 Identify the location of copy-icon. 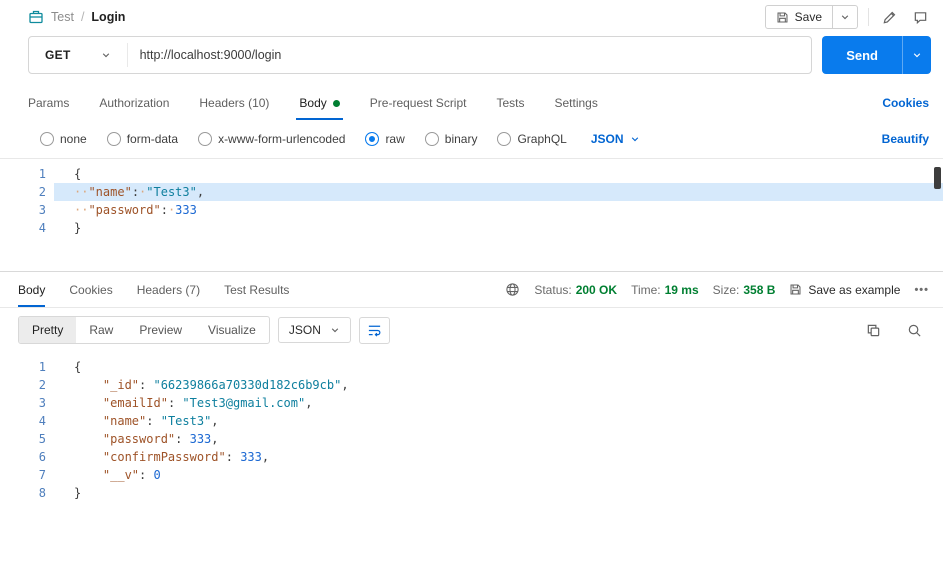
(873, 330).